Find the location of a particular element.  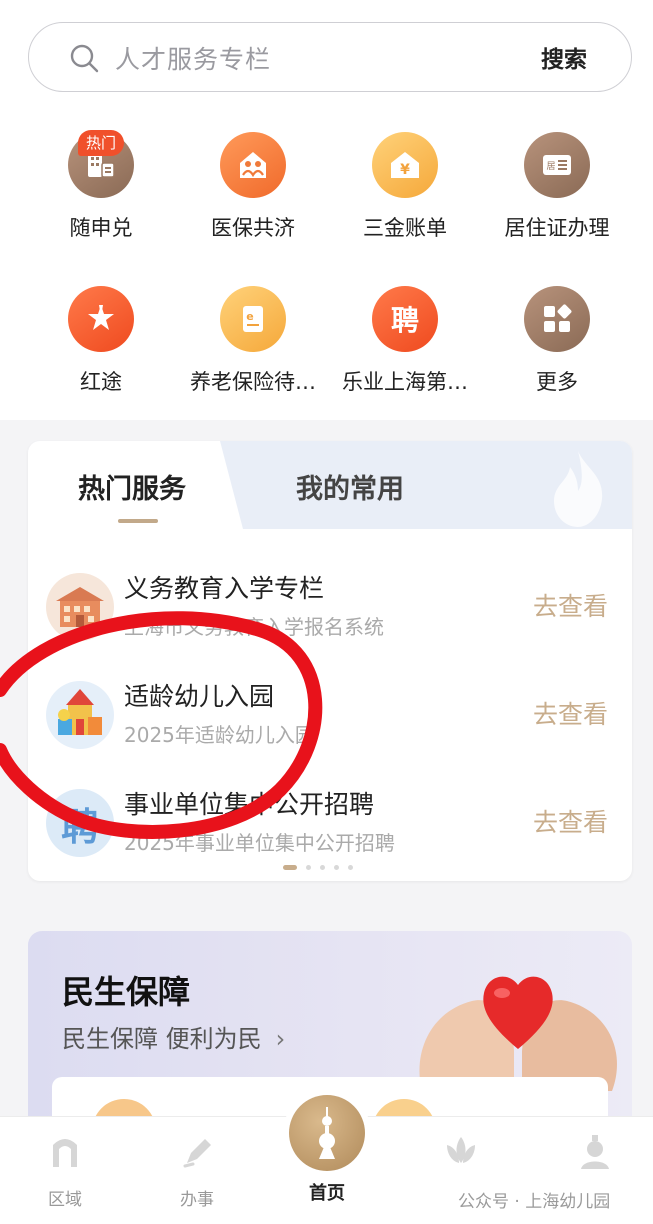

recruit-pin-icon: 聘 is located at coordinates (405, 319).